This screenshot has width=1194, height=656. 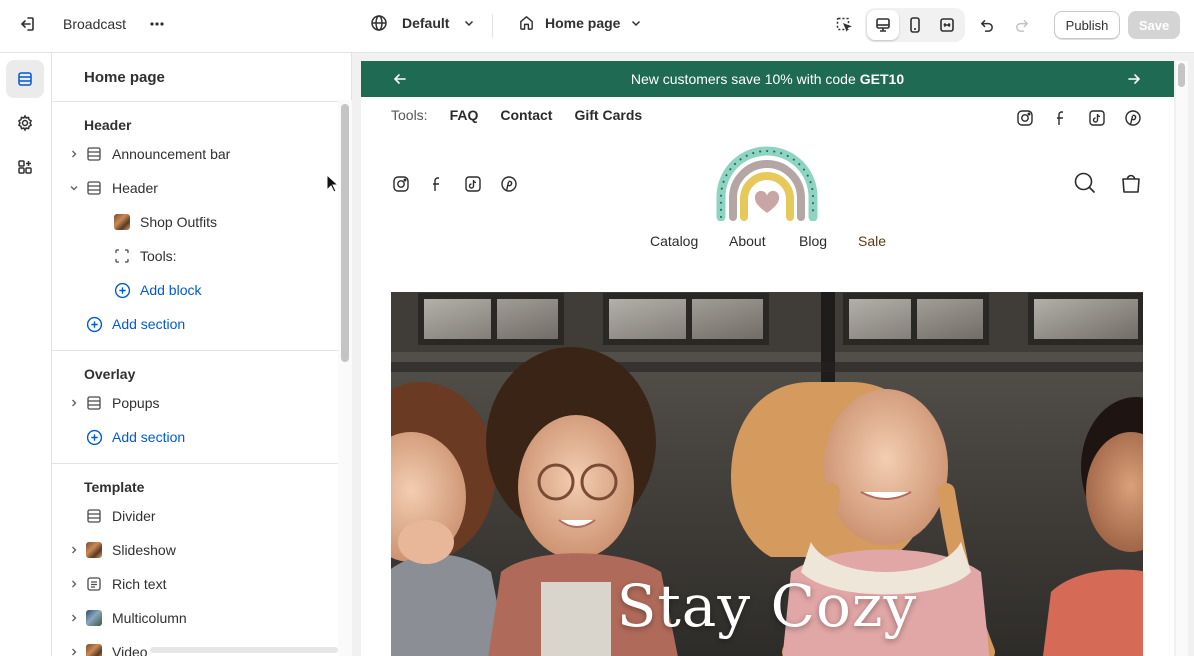 I want to click on tools-label: Tools:, so click(x=409, y=115).